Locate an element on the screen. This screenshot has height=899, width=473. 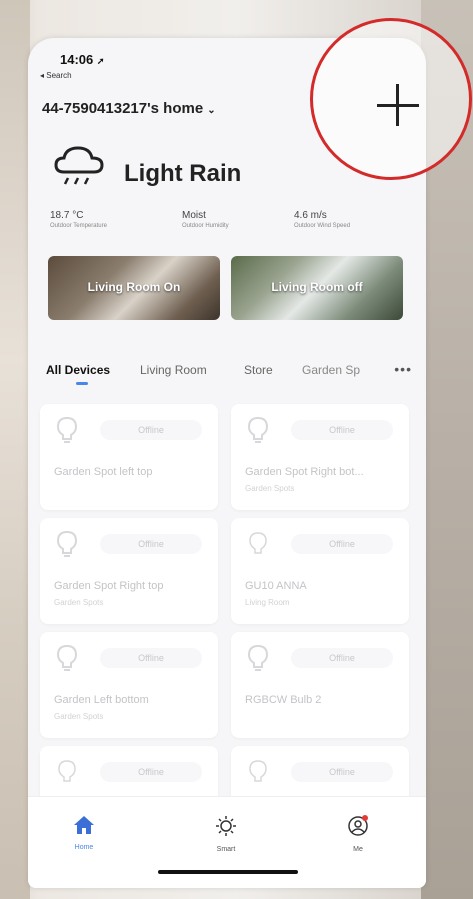
nav-home: Home is located at coordinates (84, 833).